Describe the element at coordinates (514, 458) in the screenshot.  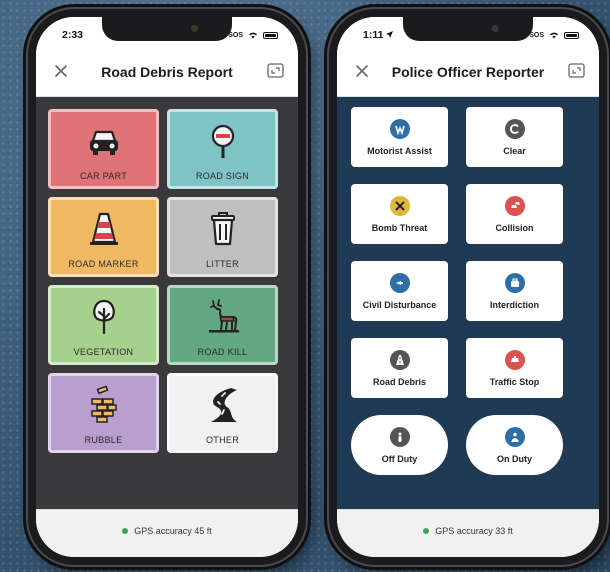
I see `button-label: On Duty` at that location.